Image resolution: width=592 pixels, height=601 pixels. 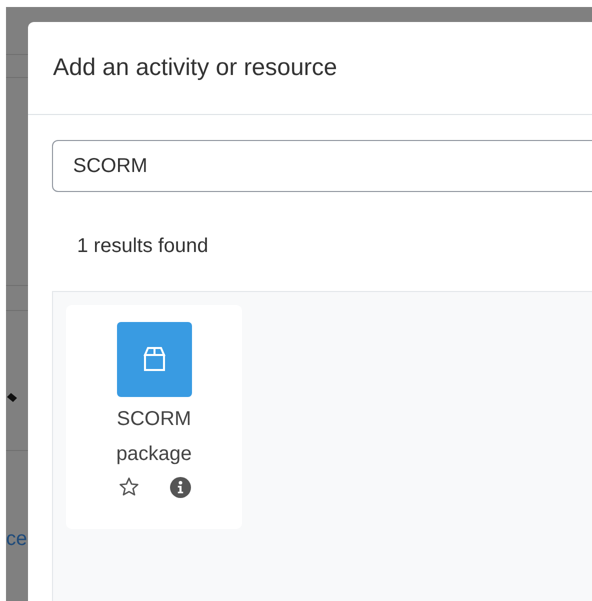 I want to click on search-field: SCORM, so click(x=322, y=166).